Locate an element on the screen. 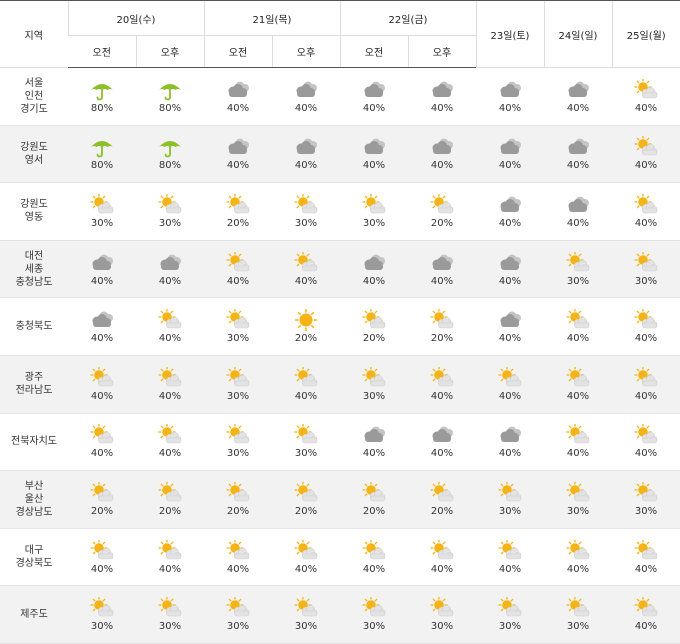 This screenshot has height=644, width=680. region-name-line: 영동 is located at coordinates (34, 218).